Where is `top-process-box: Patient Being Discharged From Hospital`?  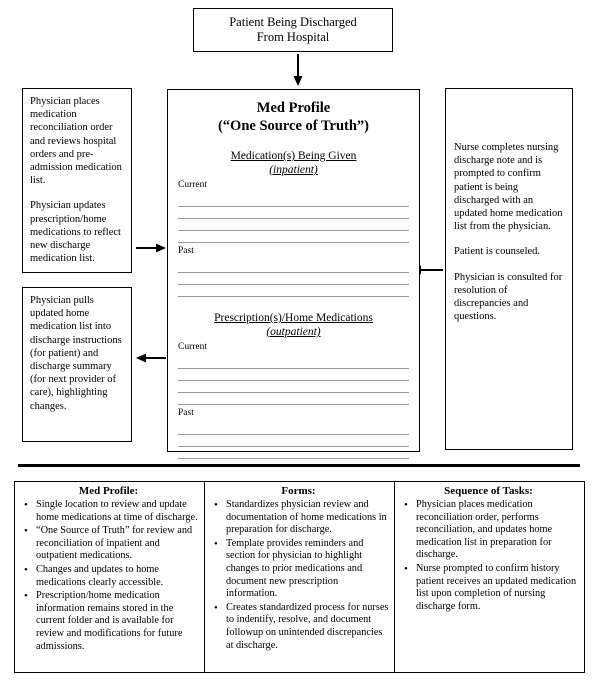 top-process-box: Patient Being Discharged From Hospital is located at coordinates (293, 30).